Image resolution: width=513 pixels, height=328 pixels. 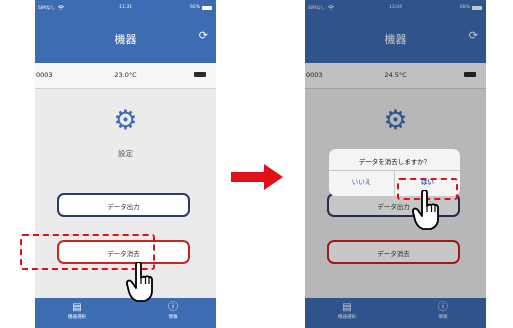 What do you see at coordinates (123, 205) in the screenshot?
I see `data-output-button: データ出力` at bounding box center [123, 205].